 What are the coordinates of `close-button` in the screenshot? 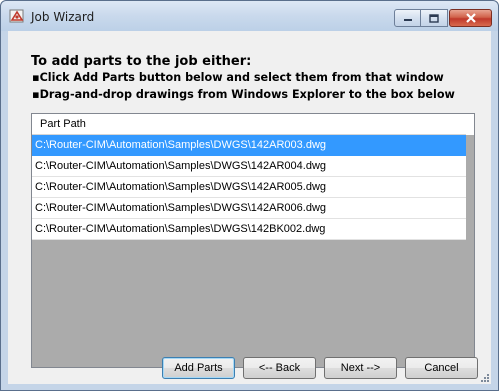 It's located at (470, 18).